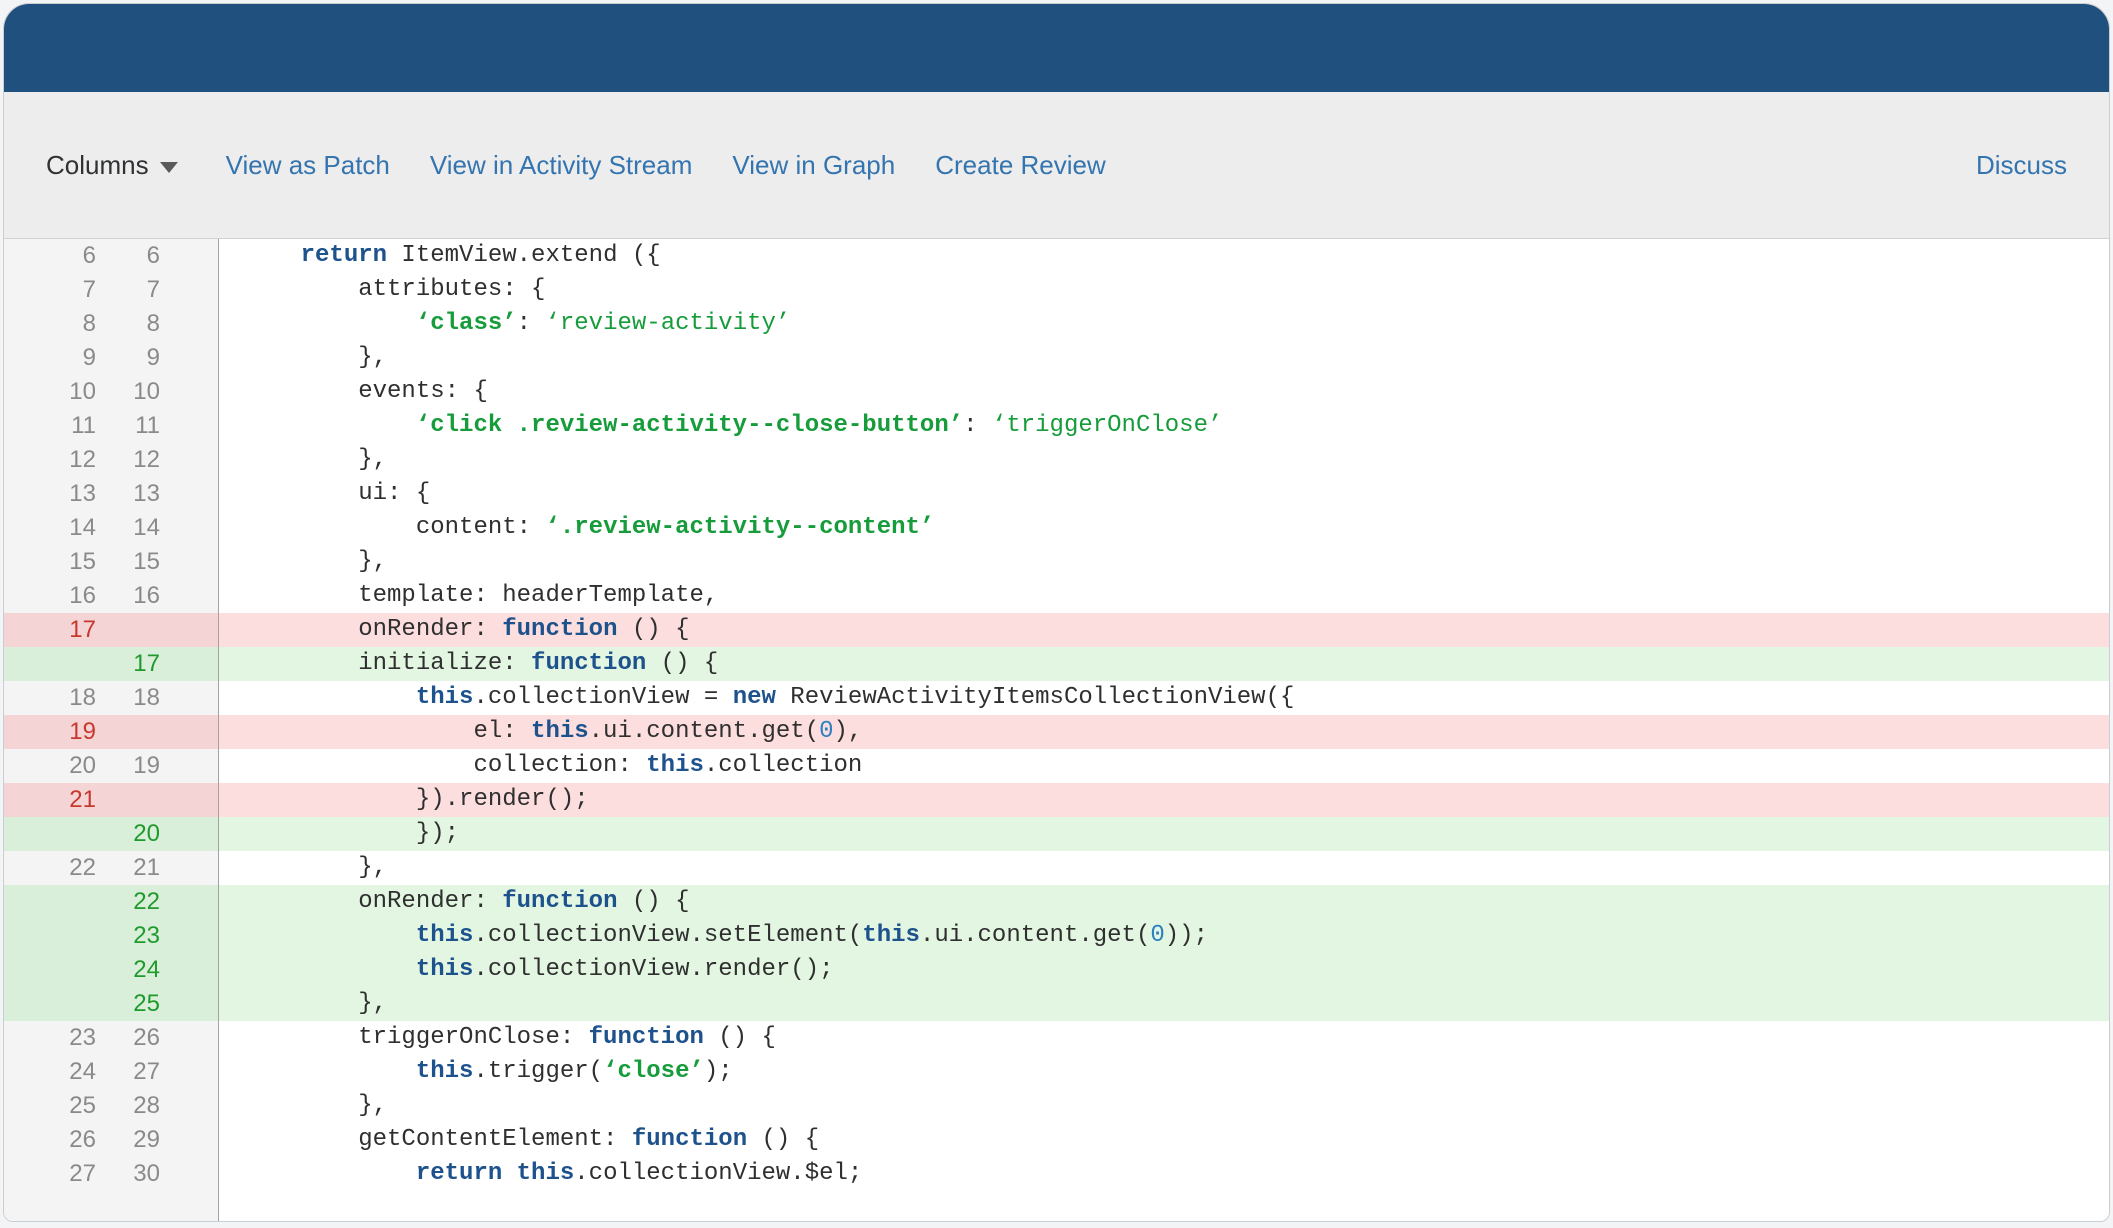 The height and width of the screenshot is (1228, 2113). What do you see at coordinates (128, 936) in the screenshot?
I see `line-number-new: 23` at bounding box center [128, 936].